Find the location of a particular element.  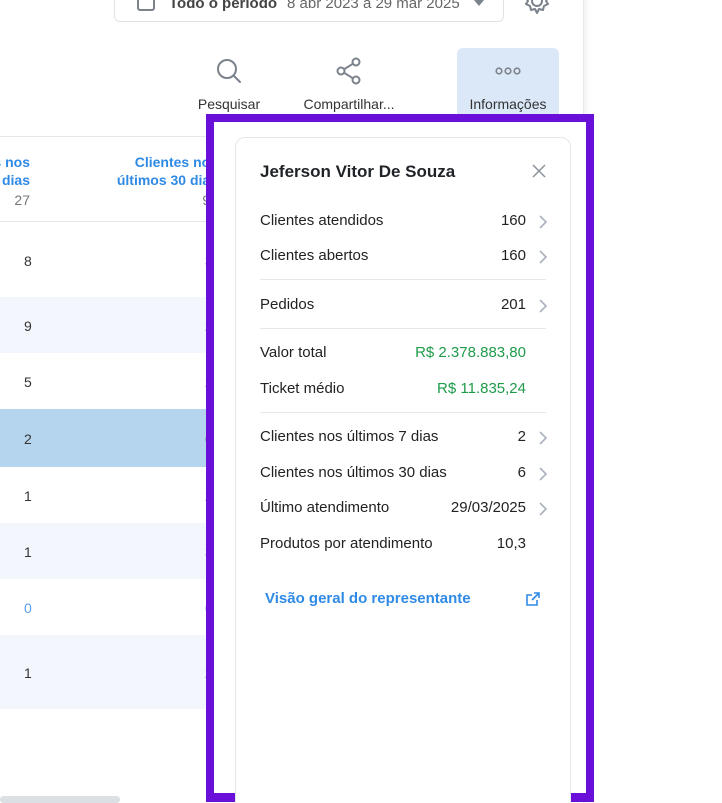

search-button: Pesquisar is located at coordinates (229, 83).